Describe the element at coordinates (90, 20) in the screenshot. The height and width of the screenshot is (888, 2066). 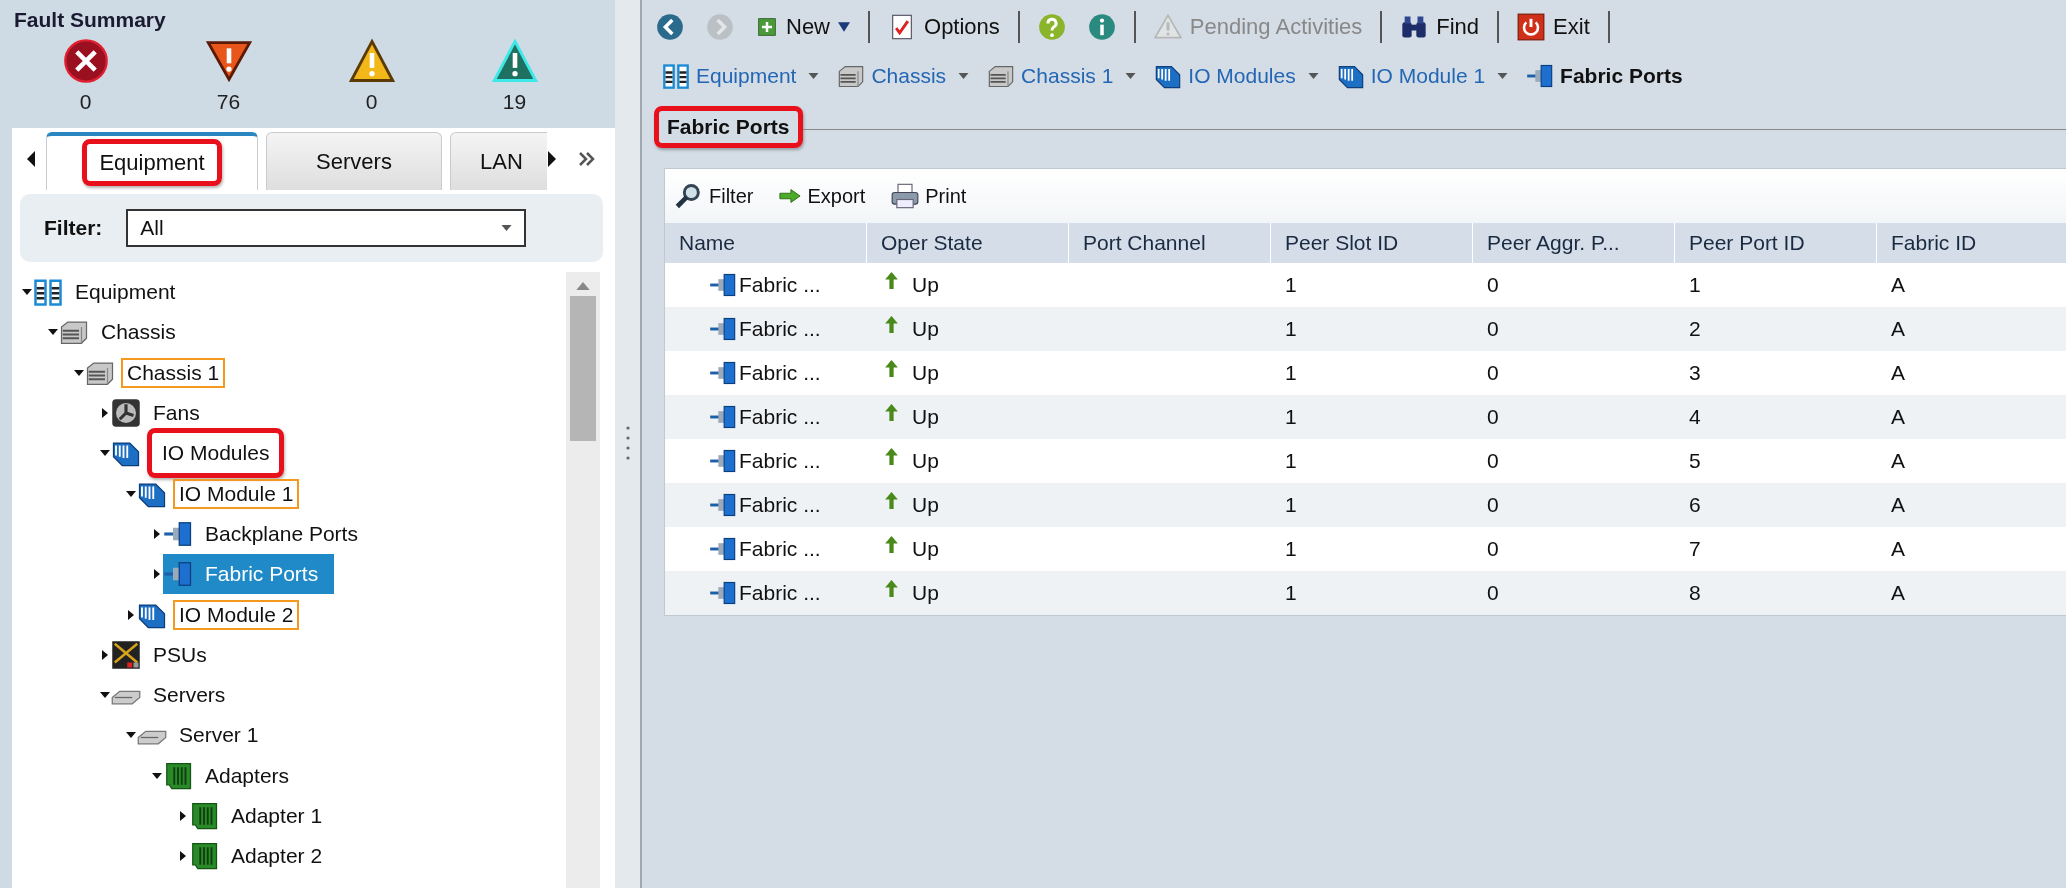
I see `fault-summary-title: Fault Summary` at that location.